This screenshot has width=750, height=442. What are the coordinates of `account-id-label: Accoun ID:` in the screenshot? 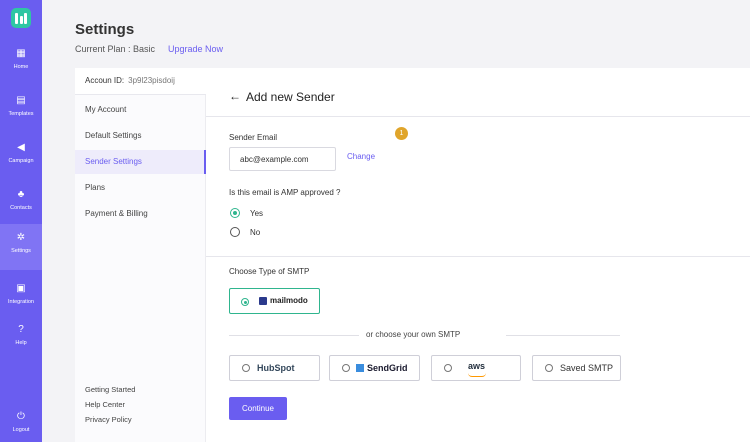 It's located at (105, 80).